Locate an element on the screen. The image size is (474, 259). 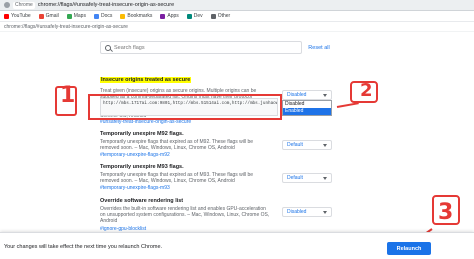
annotation-frame-three is located at coordinates (446, 210).